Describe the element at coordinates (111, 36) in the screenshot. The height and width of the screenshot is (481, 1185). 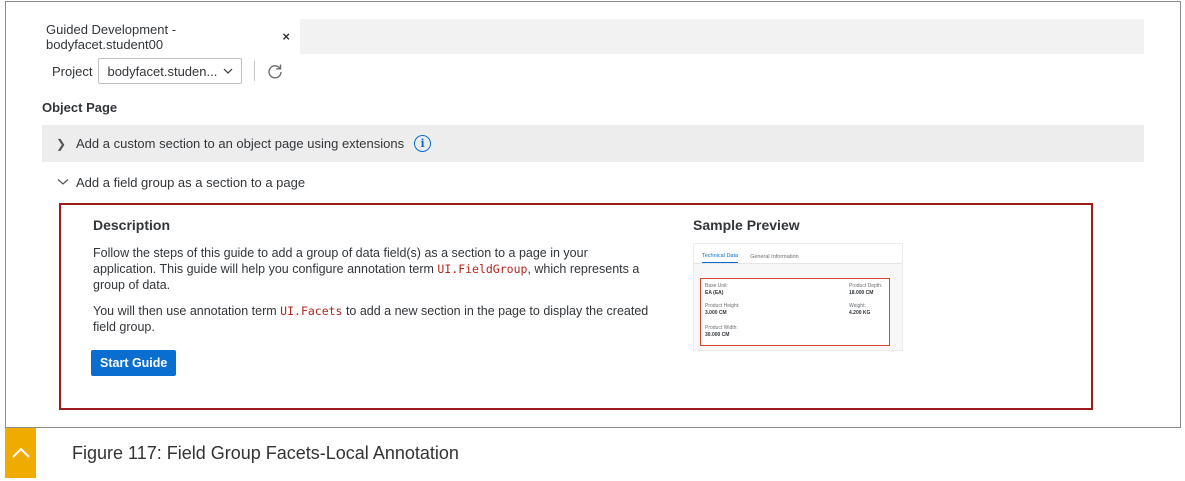
I see `tab-title: Guided Development - bodyfacet.student00` at that location.